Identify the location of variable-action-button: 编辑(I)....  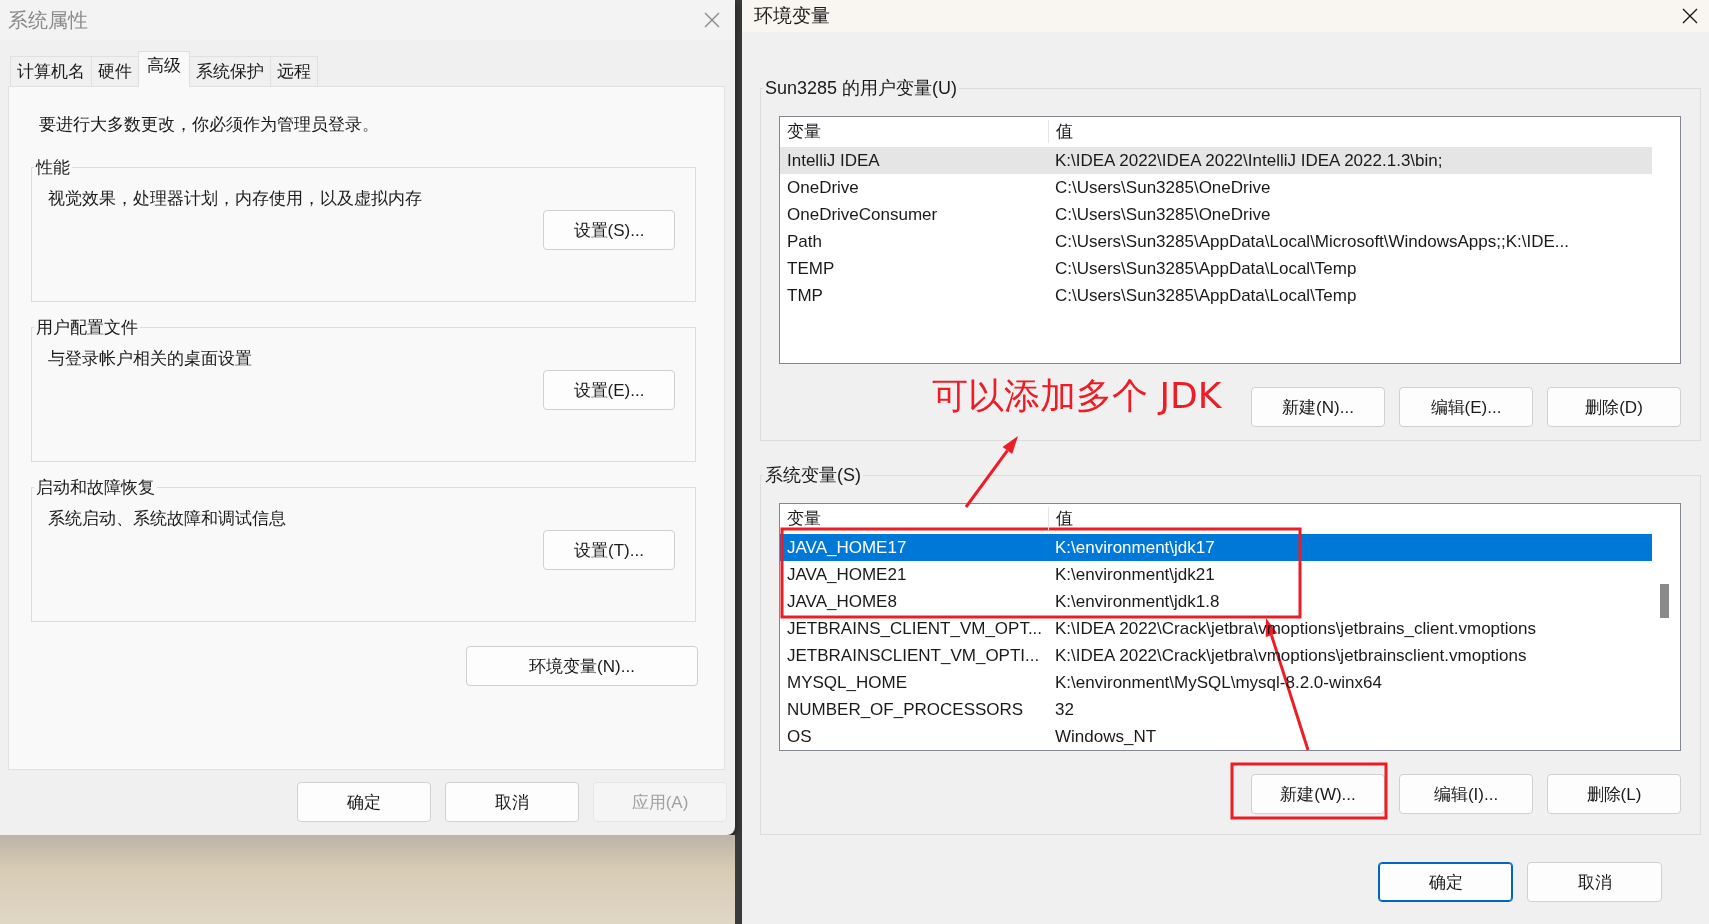
(1466, 794).